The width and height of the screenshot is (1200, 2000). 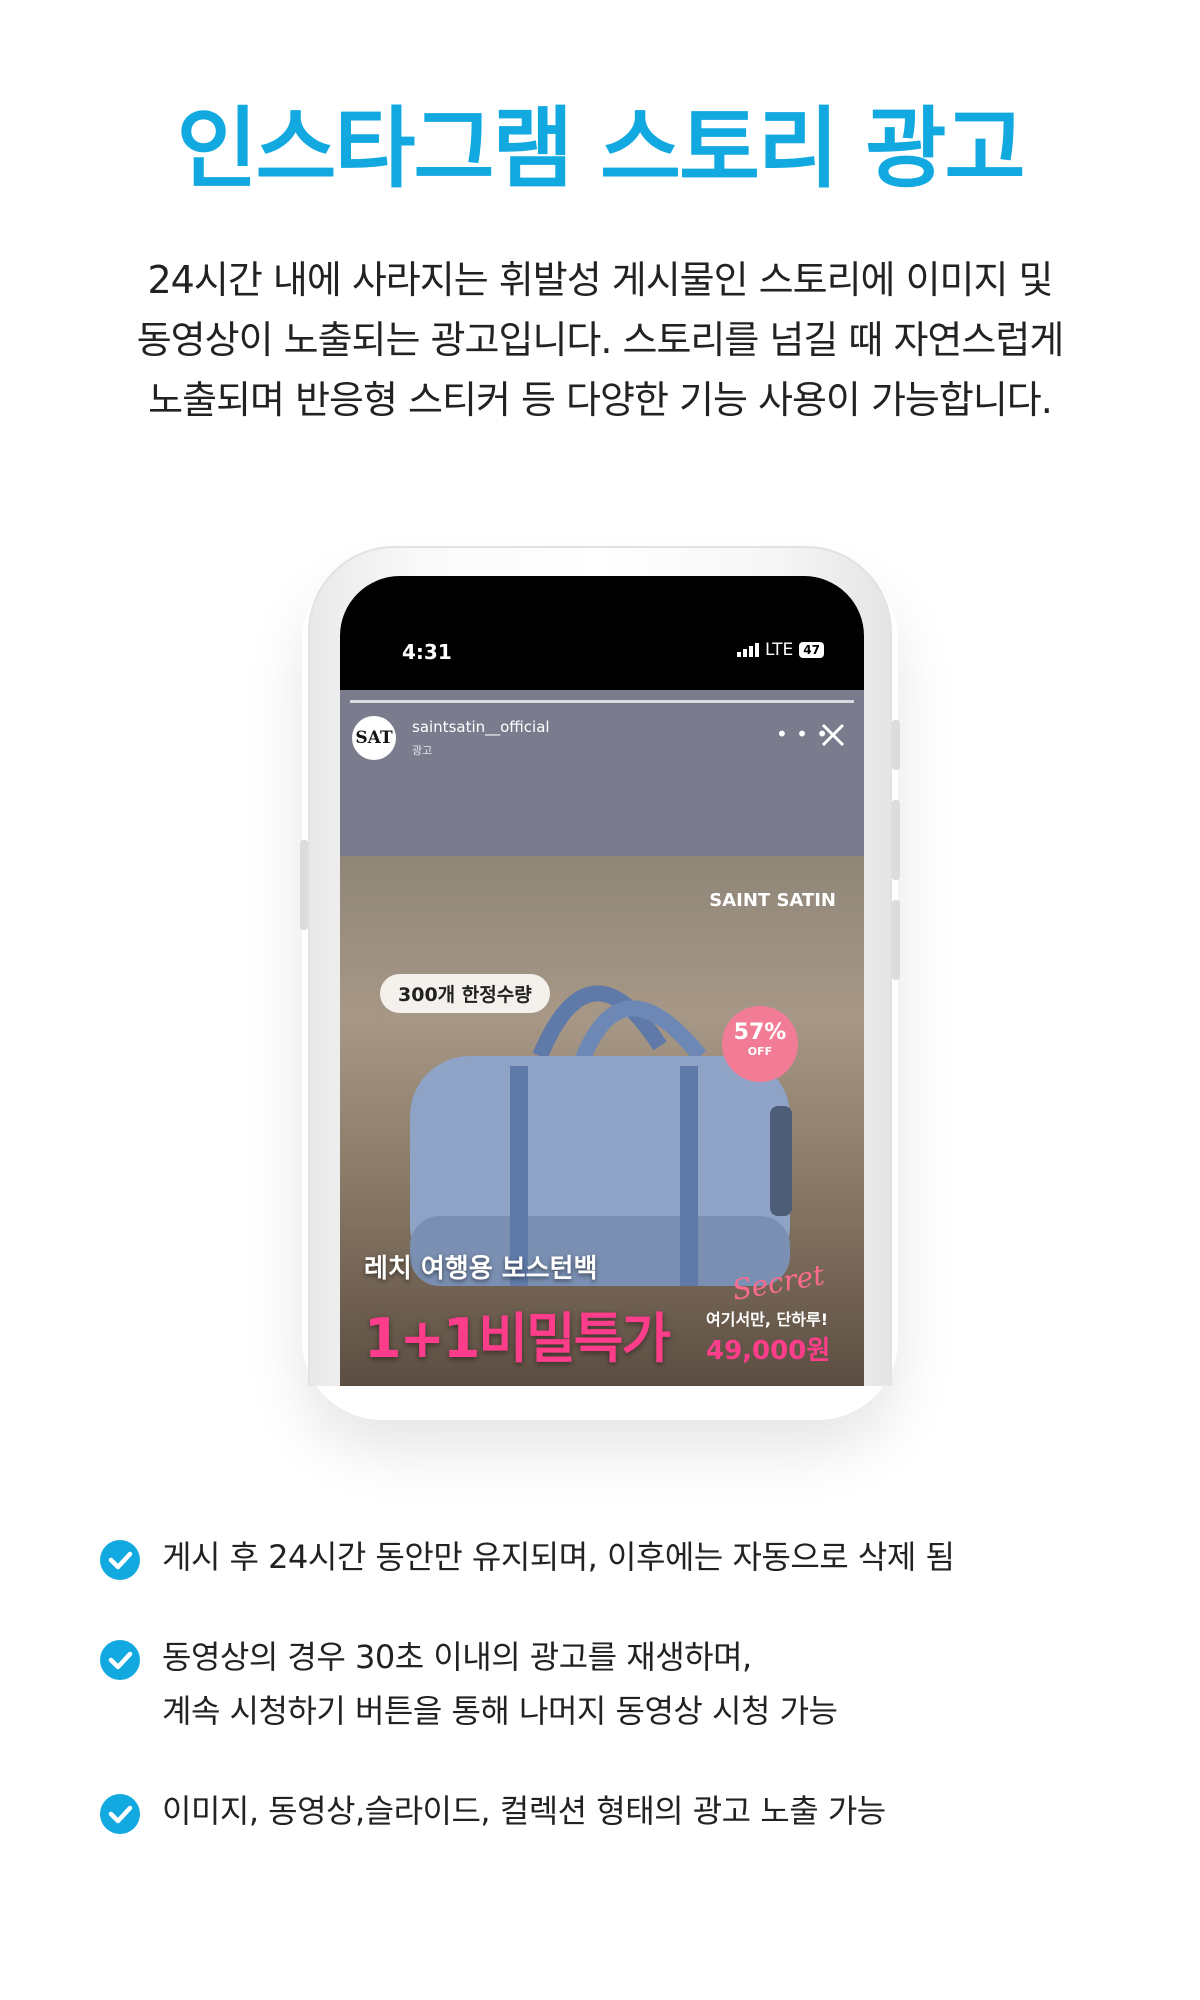 What do you see at coordinates (772, 900) in the screenshot?
I see `brand-label: SAINT SATIN` at bounding box center [772, 900].